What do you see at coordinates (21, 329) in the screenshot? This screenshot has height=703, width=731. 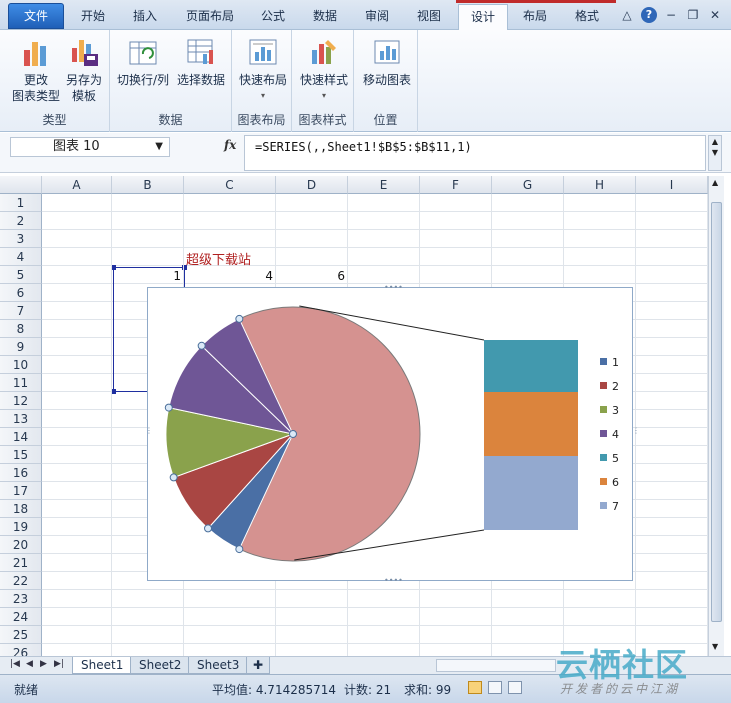 I see `row-header-8: 8` at bounding box center [21, 329].